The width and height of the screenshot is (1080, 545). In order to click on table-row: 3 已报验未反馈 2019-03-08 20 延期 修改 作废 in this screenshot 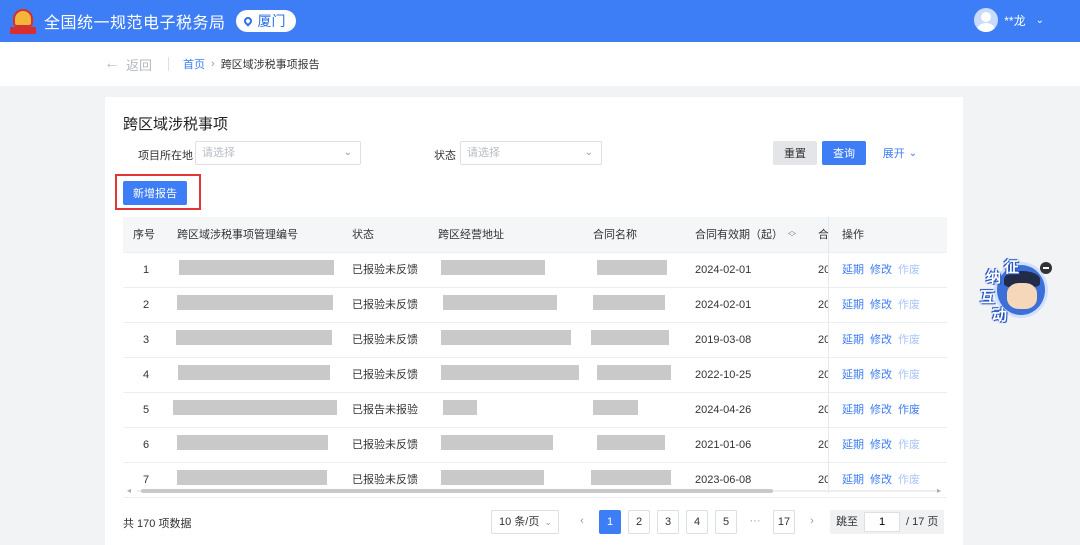, I will do `click(535, 340)`.